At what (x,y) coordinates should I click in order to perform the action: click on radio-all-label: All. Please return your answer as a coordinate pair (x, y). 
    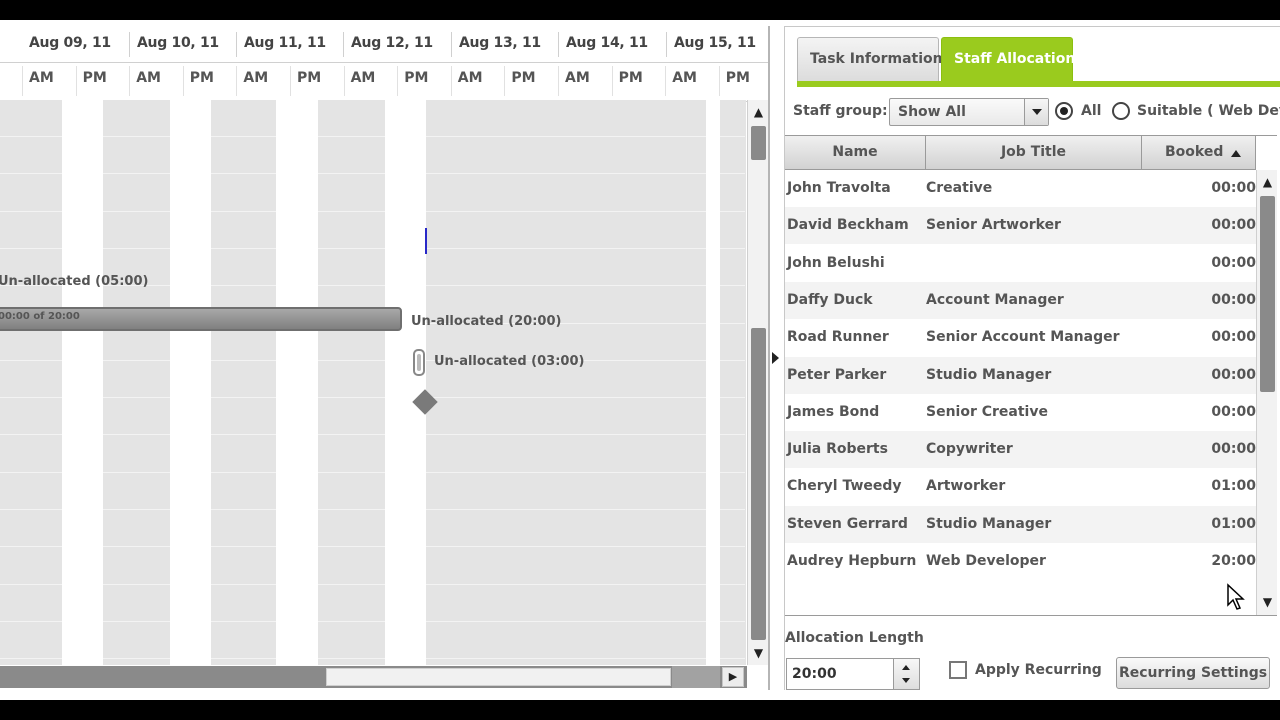
    Looking at the image, I should click on (1091, 111).